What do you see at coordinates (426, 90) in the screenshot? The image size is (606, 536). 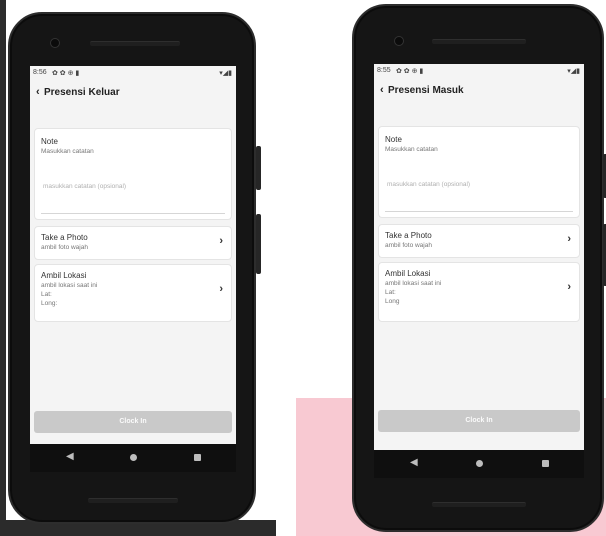 I see `page-title: Presensi Masuk` at bounding box center [426, 90].